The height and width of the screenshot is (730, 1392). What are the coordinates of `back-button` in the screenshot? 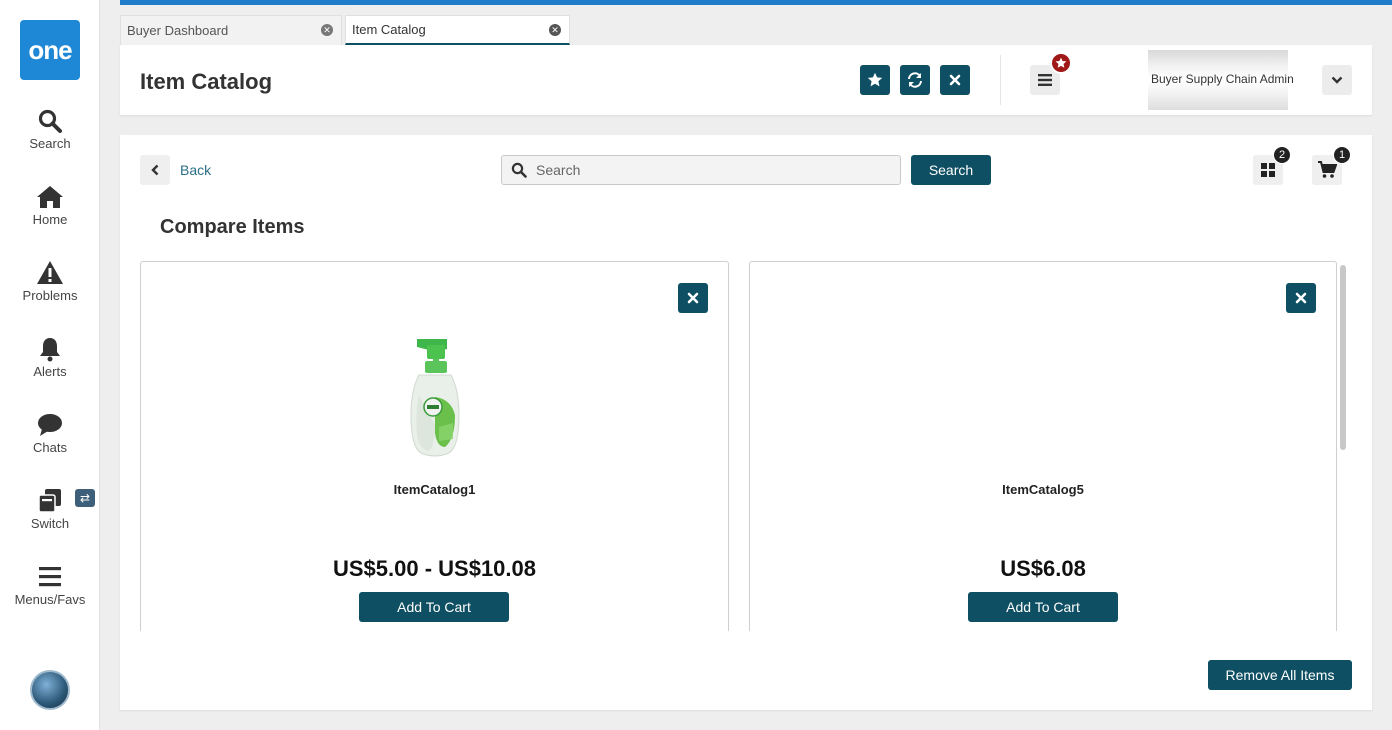 It's located at (155, 170).